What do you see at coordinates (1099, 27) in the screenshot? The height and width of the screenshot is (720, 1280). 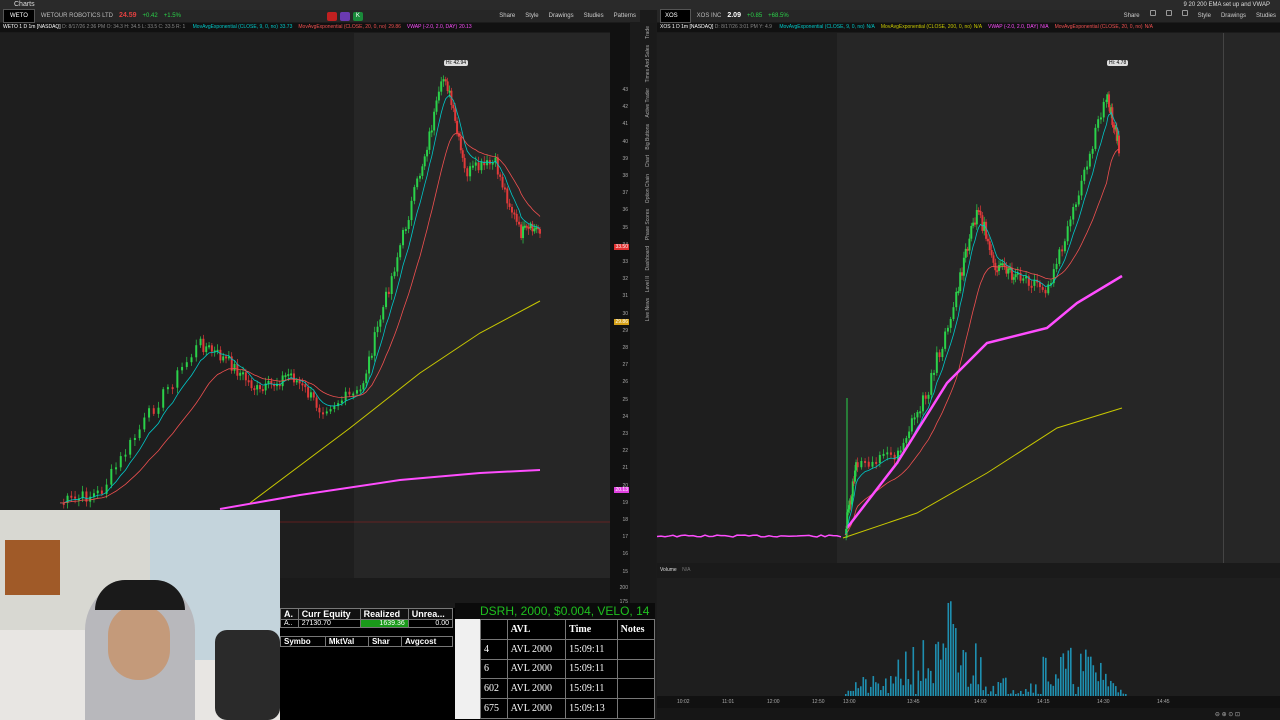 I see `right-study-3: MovAvgExponential (CLOSE, 20, 0, no)` at bounding box center [1099, 27].